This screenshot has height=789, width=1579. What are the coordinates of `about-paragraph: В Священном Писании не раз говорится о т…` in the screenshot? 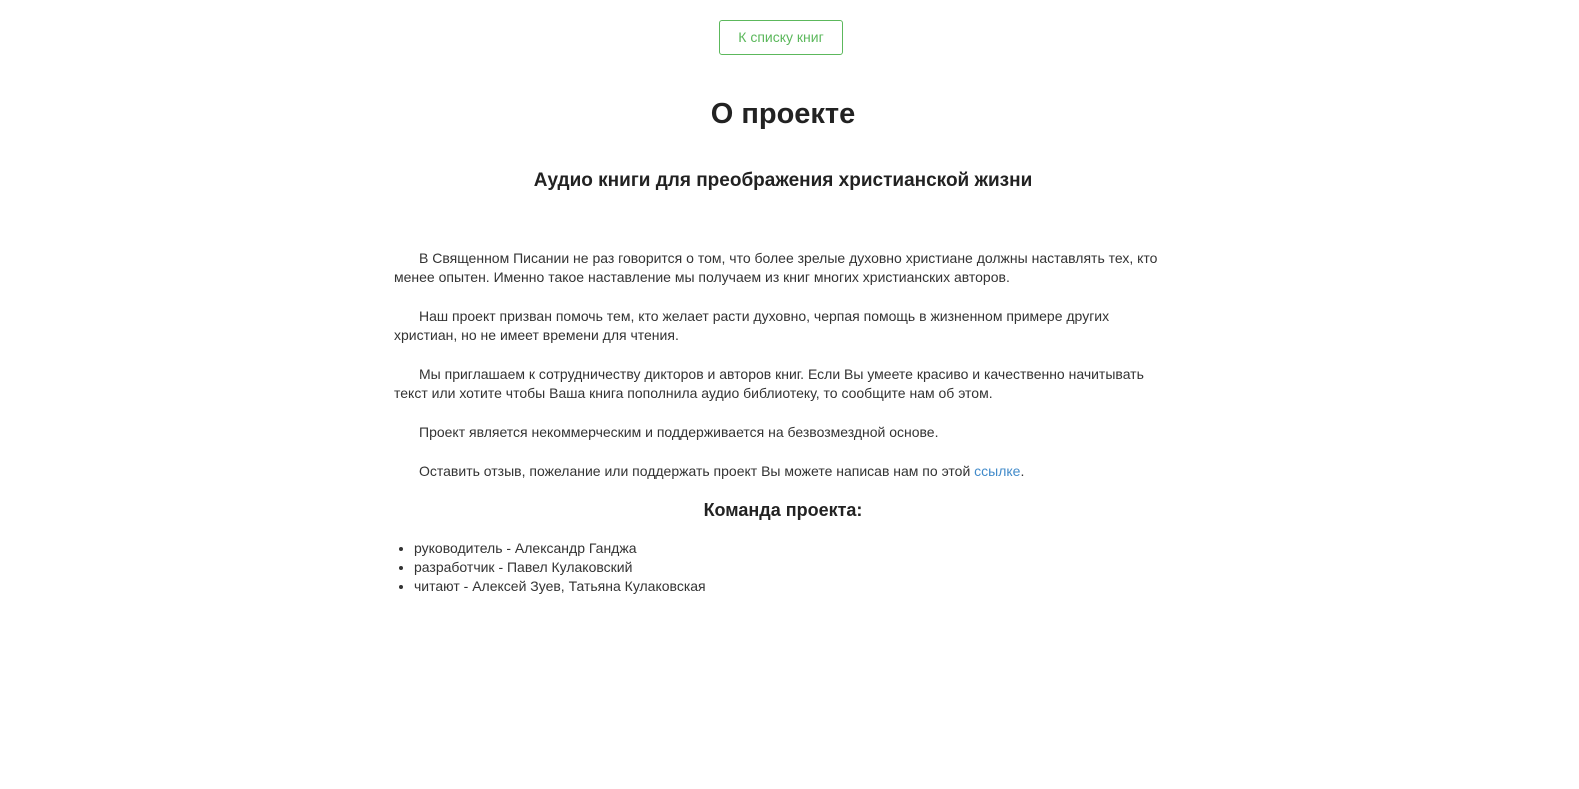 It's located at (776, 267).